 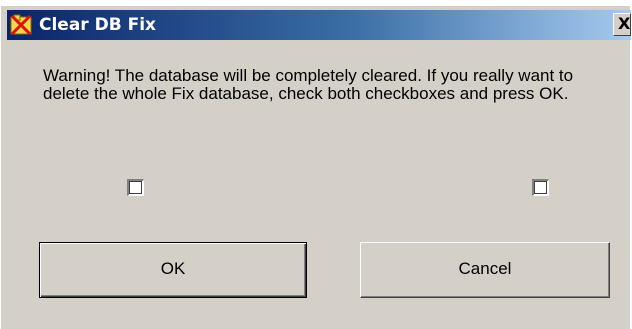 What do you see at coordinates (540, 187) in the screenshot?
I see `confirm-checkbox-right` at bounding box center [540, 187].